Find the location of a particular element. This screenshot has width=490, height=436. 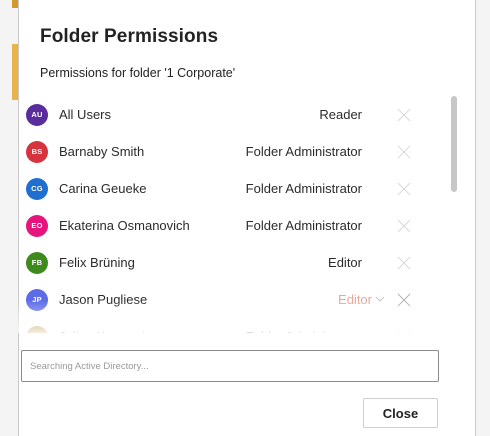

close-button: Close is located at coordinates (400, 413).